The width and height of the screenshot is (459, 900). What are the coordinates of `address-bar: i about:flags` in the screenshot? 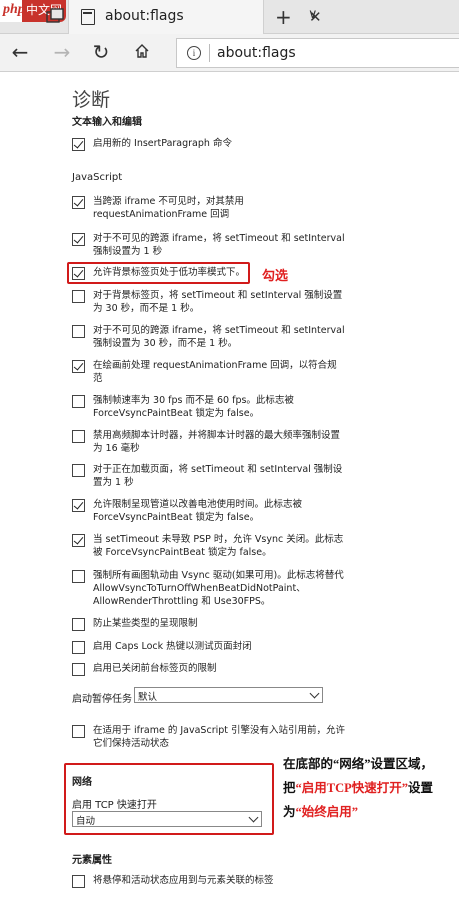 It's located at (317, 53).